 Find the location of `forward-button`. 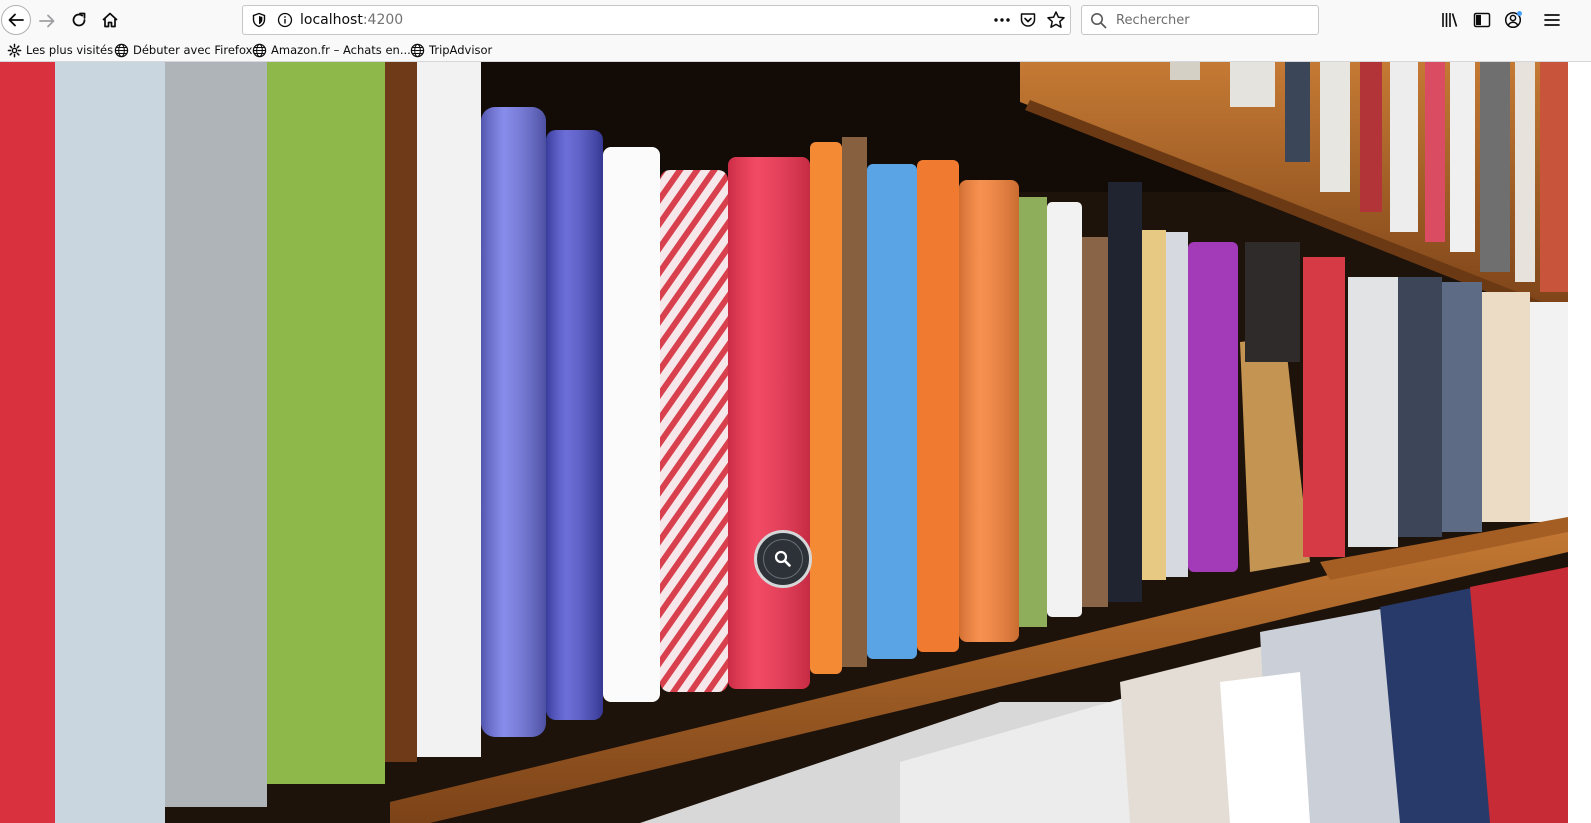

forward-button is located at coordinates (47, 21).